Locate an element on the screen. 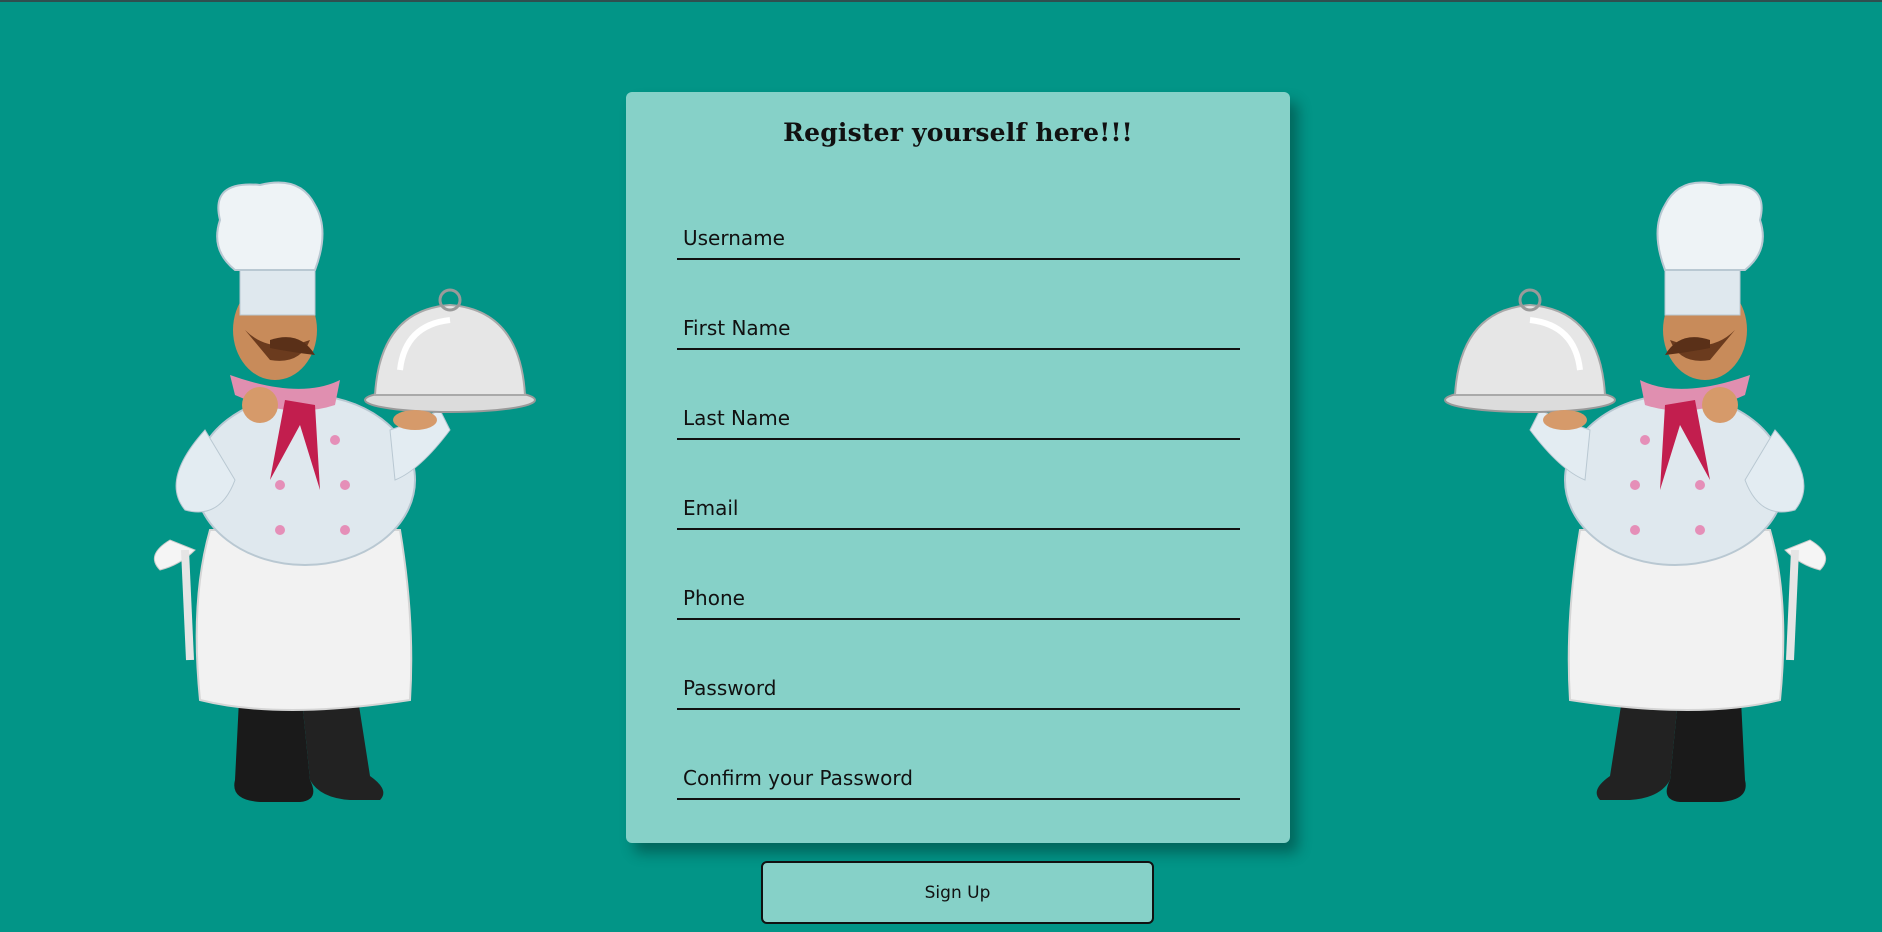 This screenshot has height=932, width=1882. first-name-field is located at coordinates (958, 329).